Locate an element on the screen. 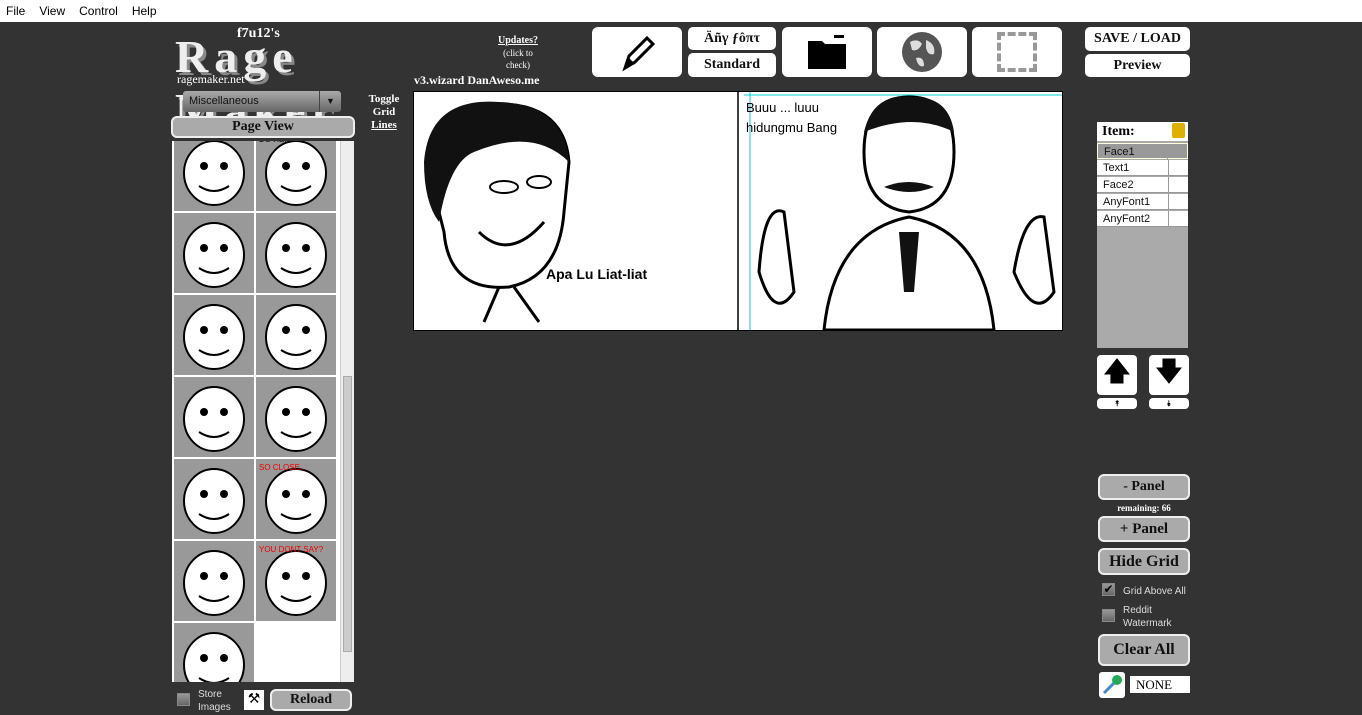  move-up-button: 🡅 is located at coordinates (1117, 375).